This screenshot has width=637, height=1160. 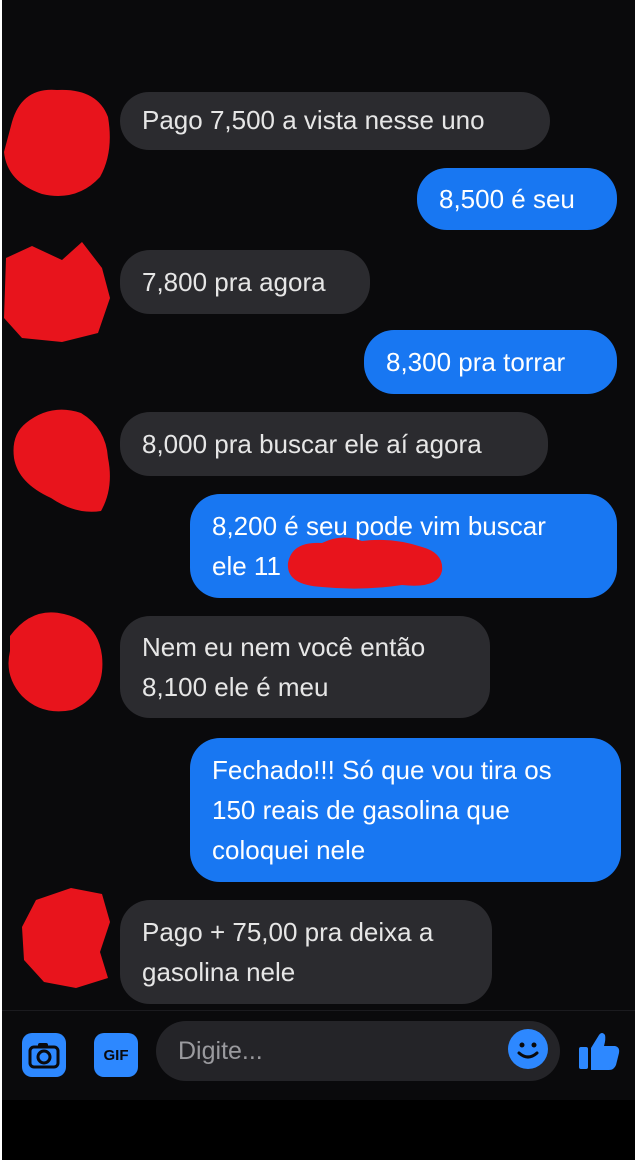 What do you see at coordinates (235, 687) in the screenshot?
I see `message-line: 8,100 ele é meu` at bounding box center [235, 687].